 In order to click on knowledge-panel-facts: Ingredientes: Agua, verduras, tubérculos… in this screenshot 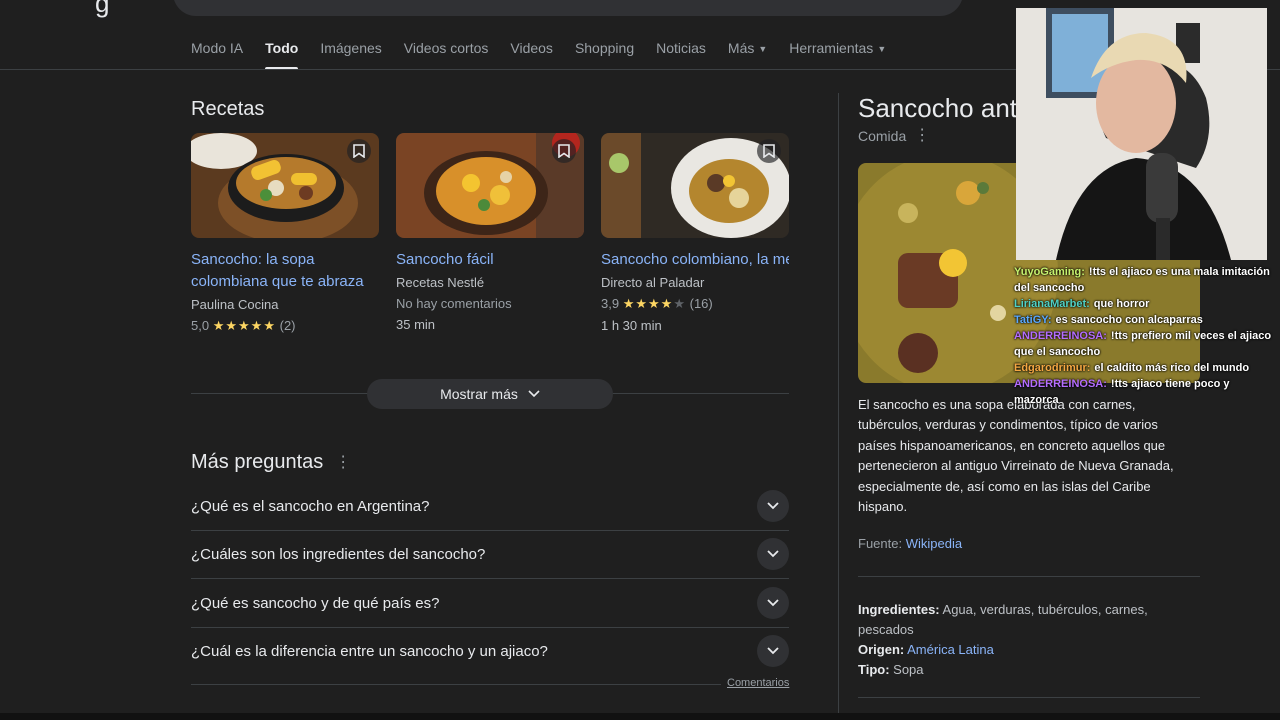, I will do `click(1018, 640)`.